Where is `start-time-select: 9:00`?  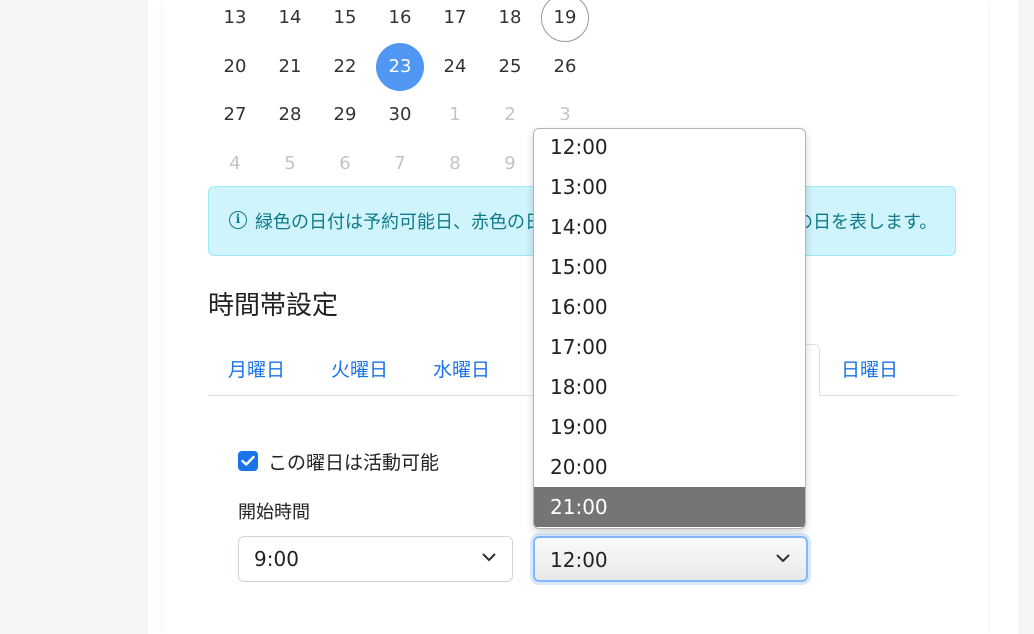
start-time-select: 9:00 is located at coordinates (375, 559).